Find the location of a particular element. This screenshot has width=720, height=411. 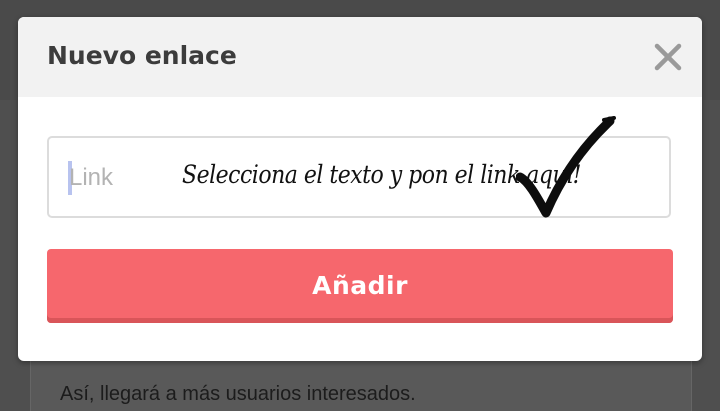

add-button-label: Añadir is located at coordinates (360, 285).